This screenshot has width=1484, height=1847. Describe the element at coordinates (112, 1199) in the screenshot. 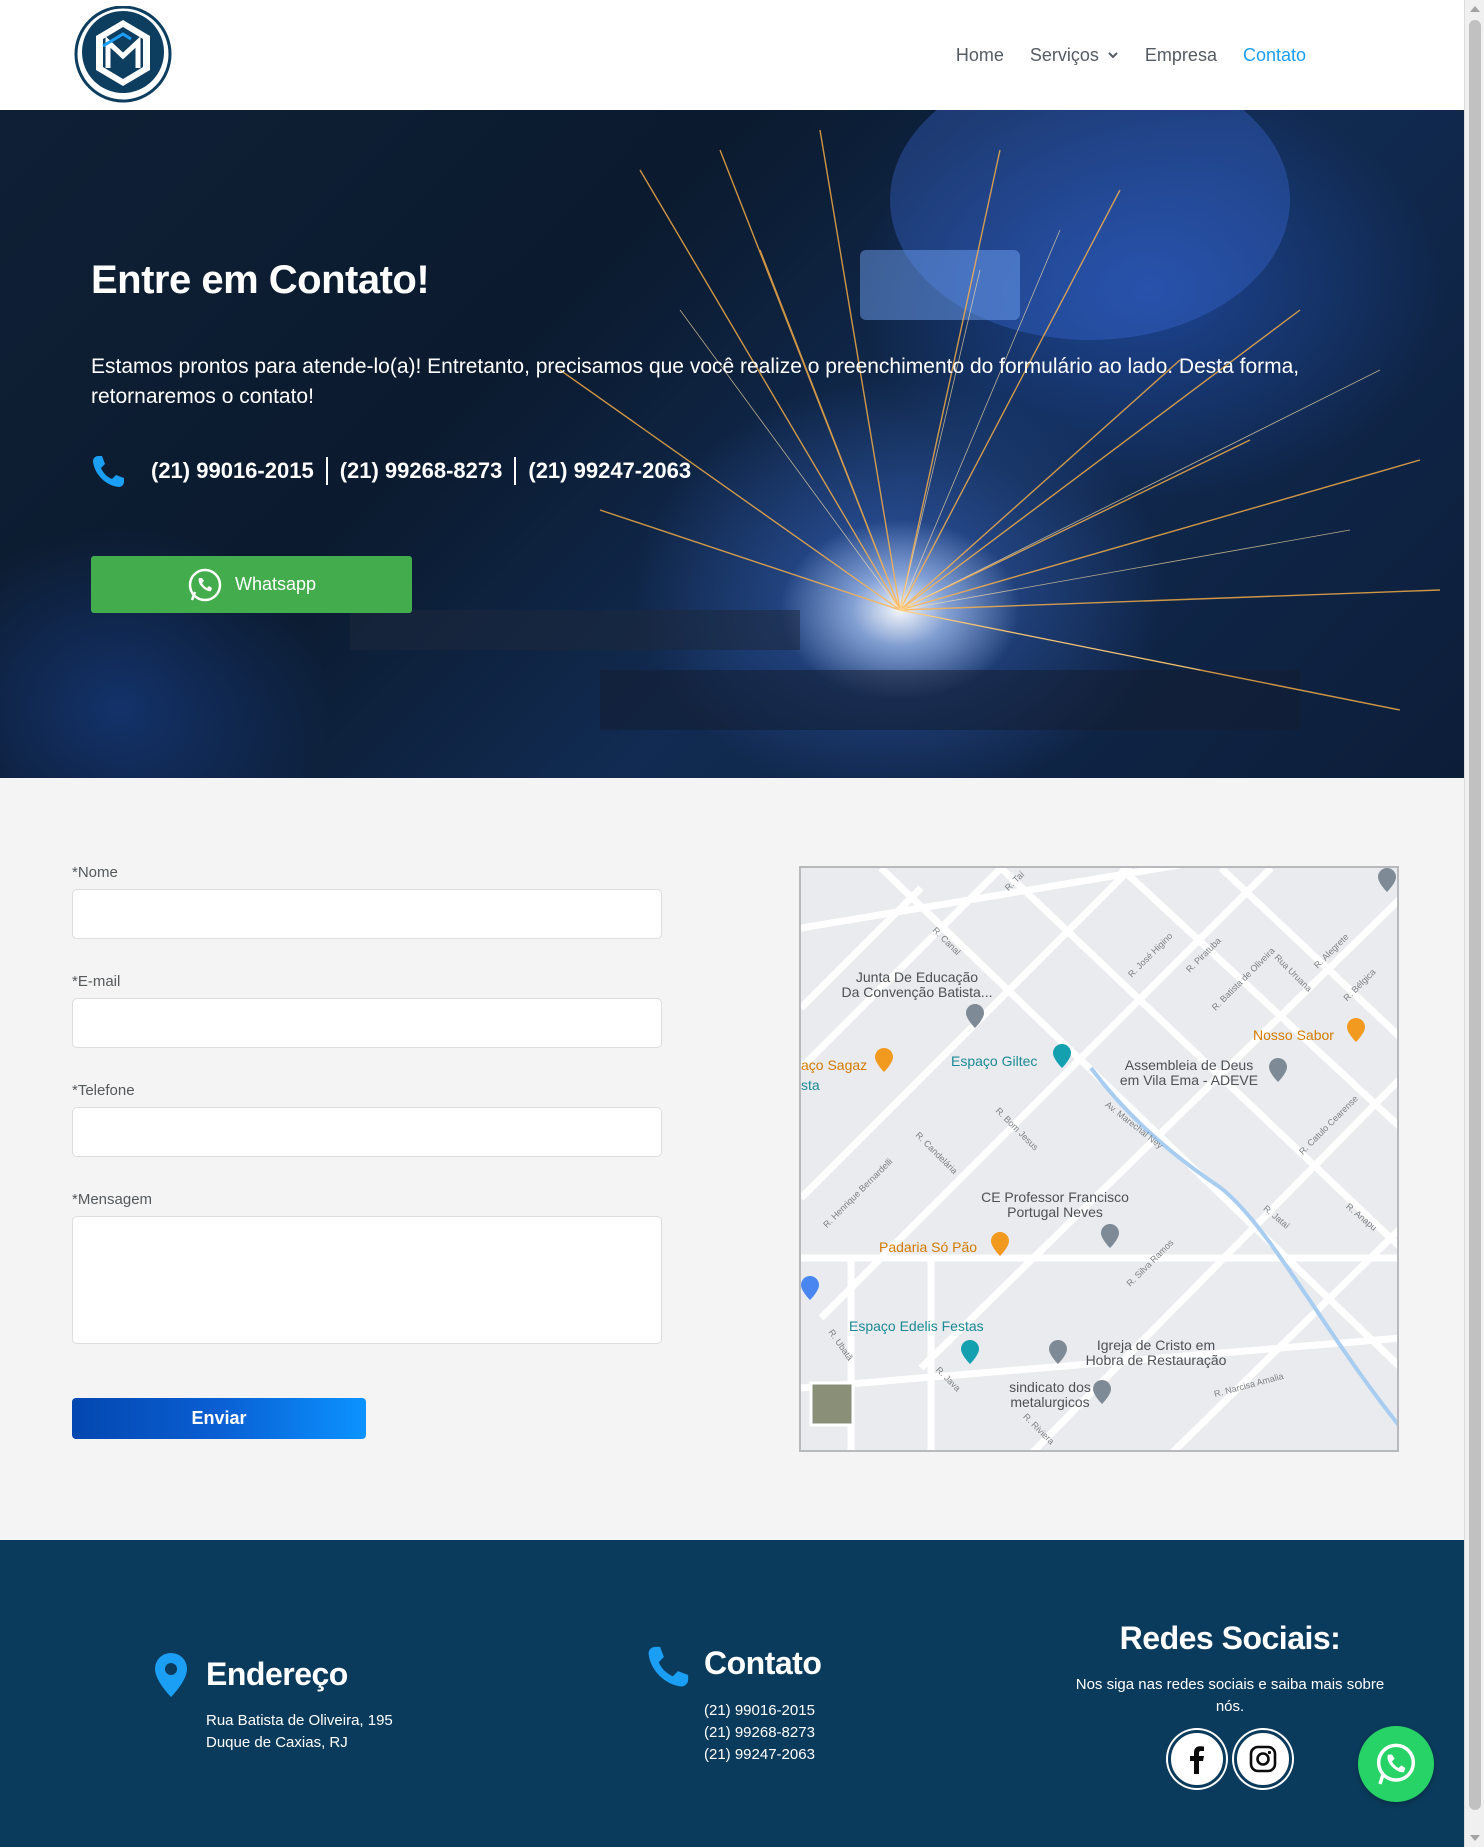

I see `message-label: *Mensagem` at that location.